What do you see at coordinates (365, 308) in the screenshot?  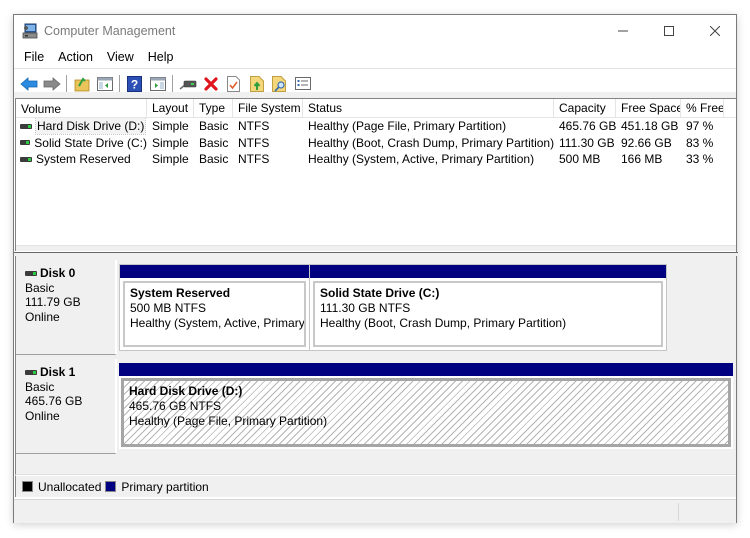 I see `partition-size-fs: 111.30 GB NTFS` at bounding box center [365, 308].